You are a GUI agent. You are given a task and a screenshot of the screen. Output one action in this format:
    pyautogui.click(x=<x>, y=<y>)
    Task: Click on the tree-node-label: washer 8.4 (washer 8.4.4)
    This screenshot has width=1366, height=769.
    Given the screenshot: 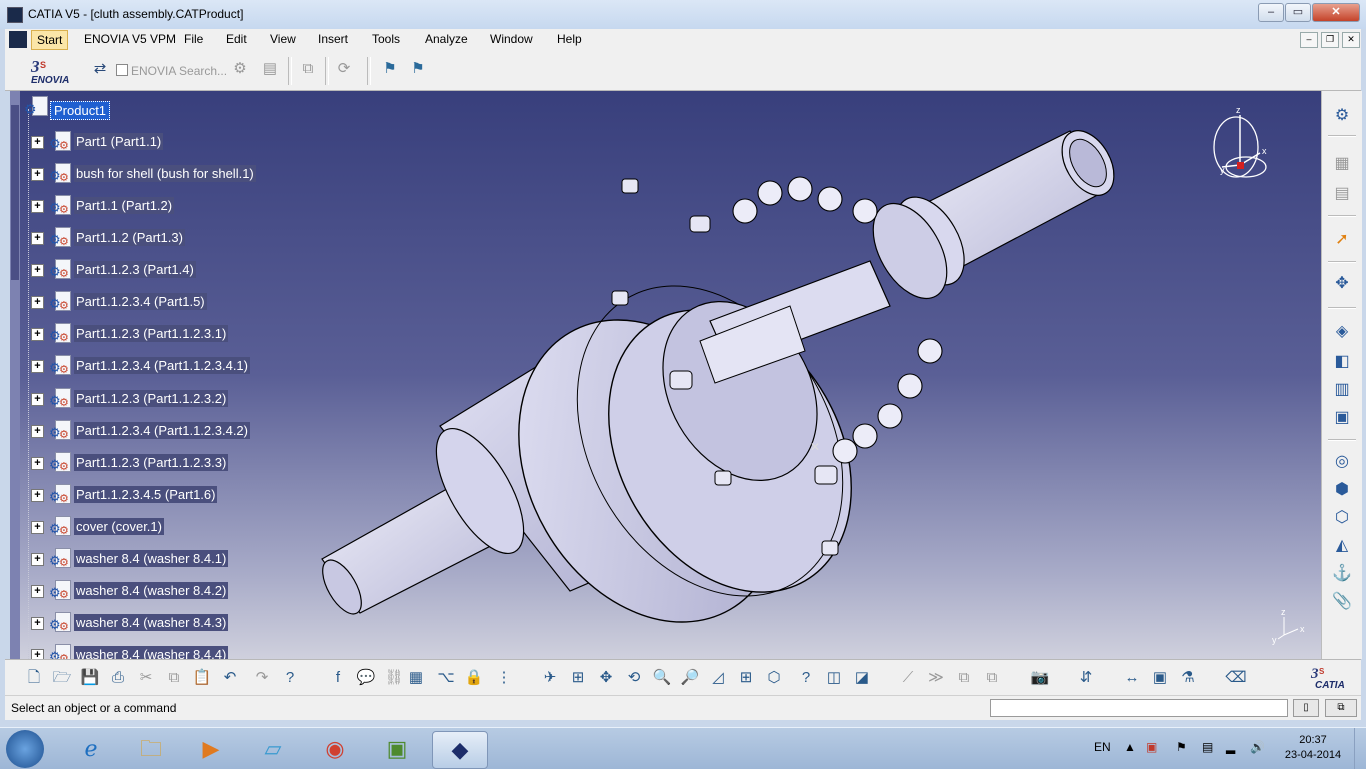 What is the action you would take?
    pyautogui.click(x=151, y=652)
    